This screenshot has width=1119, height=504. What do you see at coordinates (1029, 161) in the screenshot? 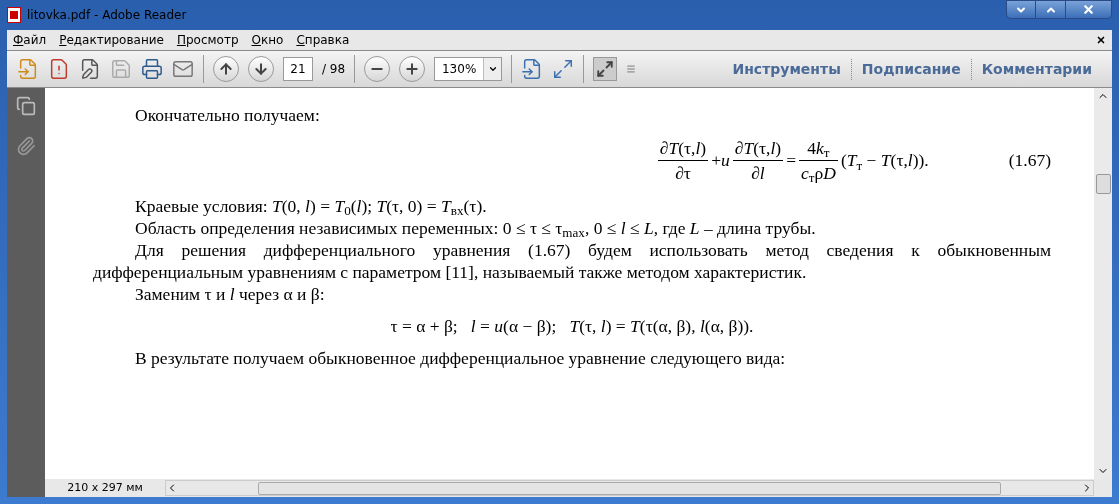
I see `equation-number: (1.67)` at bounding box center [1029, 161].